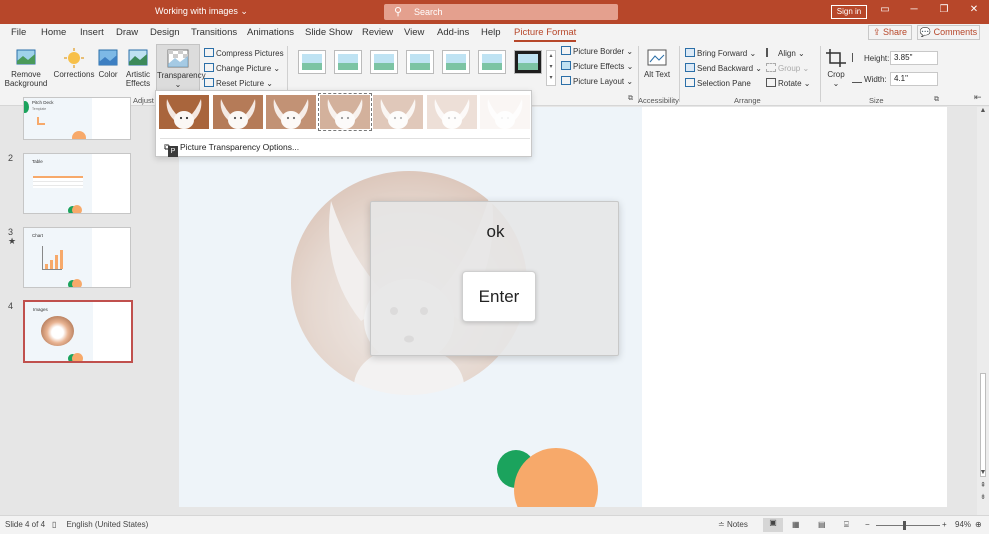  What do you see at coordinates (890, 32) in the screenshot?
I see `share-button: ⇪ Share` at bounding box center [890, 32].